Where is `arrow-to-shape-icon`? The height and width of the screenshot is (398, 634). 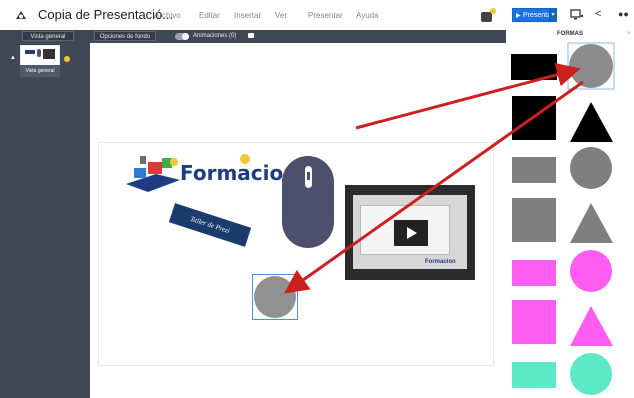
arrow-to-shape-icon is located at coordinates (468, 96).